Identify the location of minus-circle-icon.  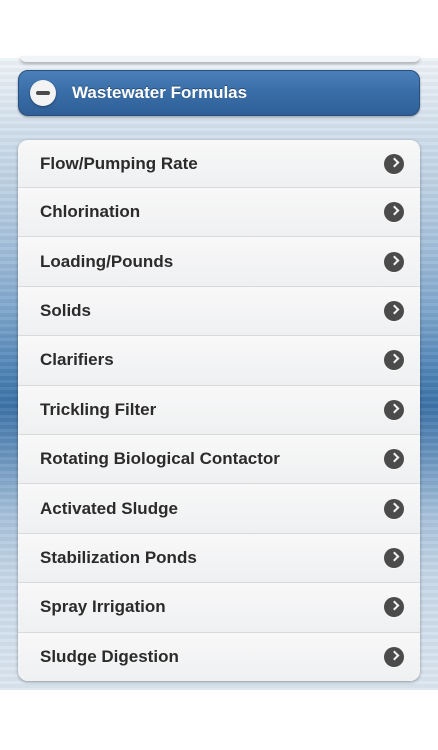
(43, 93).